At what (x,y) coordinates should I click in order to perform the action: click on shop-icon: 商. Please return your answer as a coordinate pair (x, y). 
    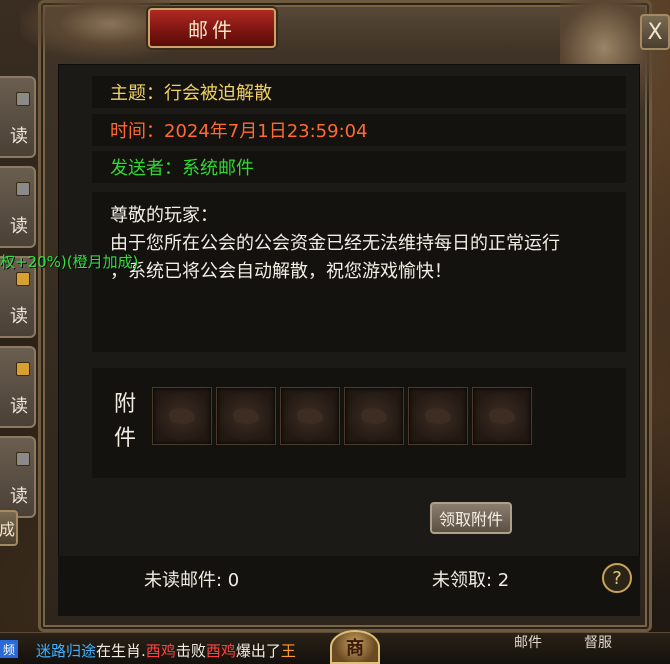
    Looking at the image, I should click on (355, 648).